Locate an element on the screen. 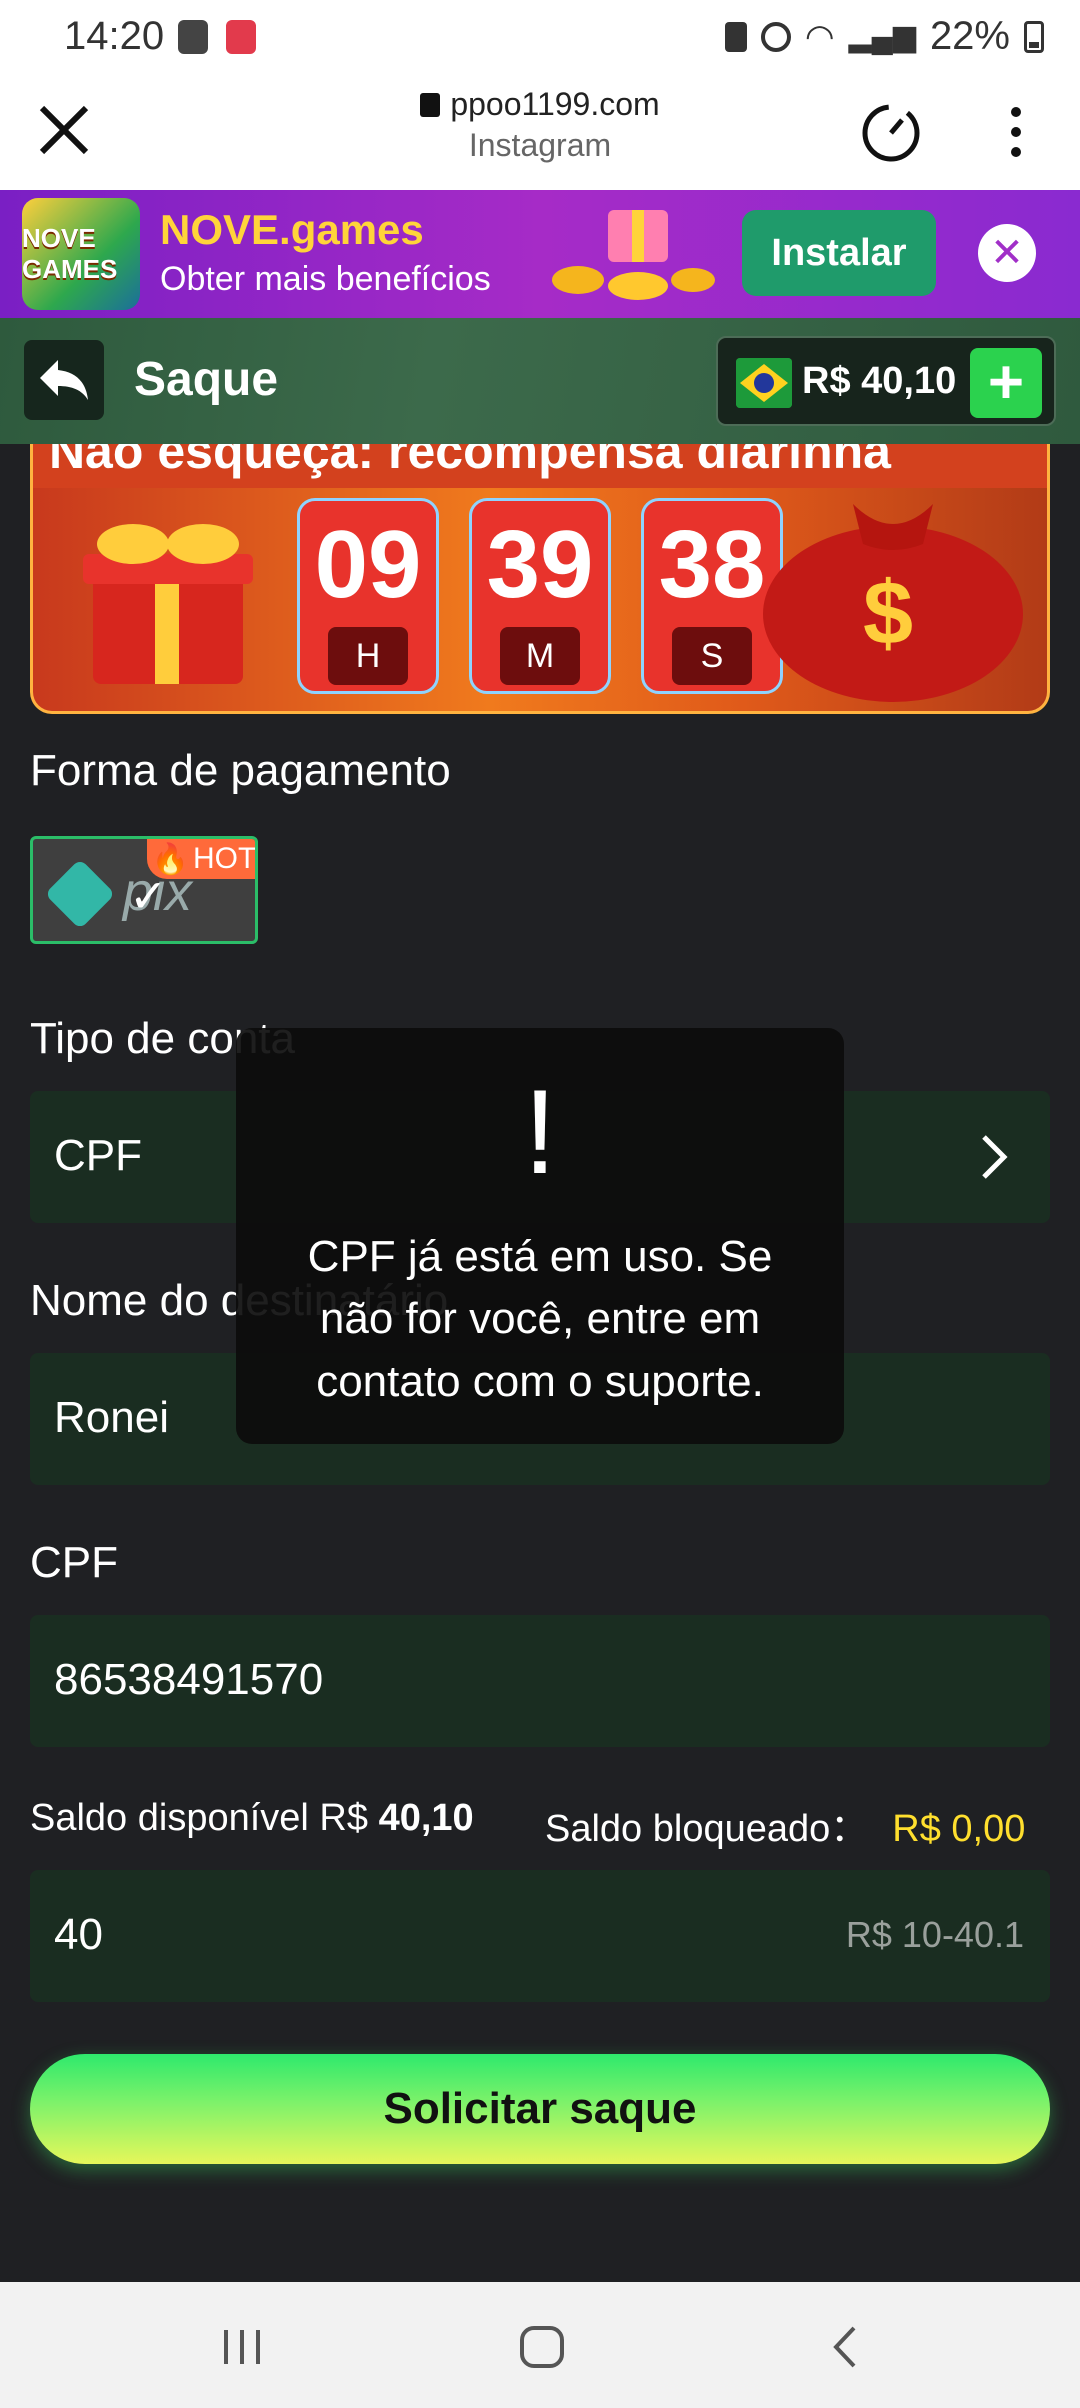 The height and width of the screenshot is (2408, 1080). gift-coins-icon is located at coordinates (633, 255).